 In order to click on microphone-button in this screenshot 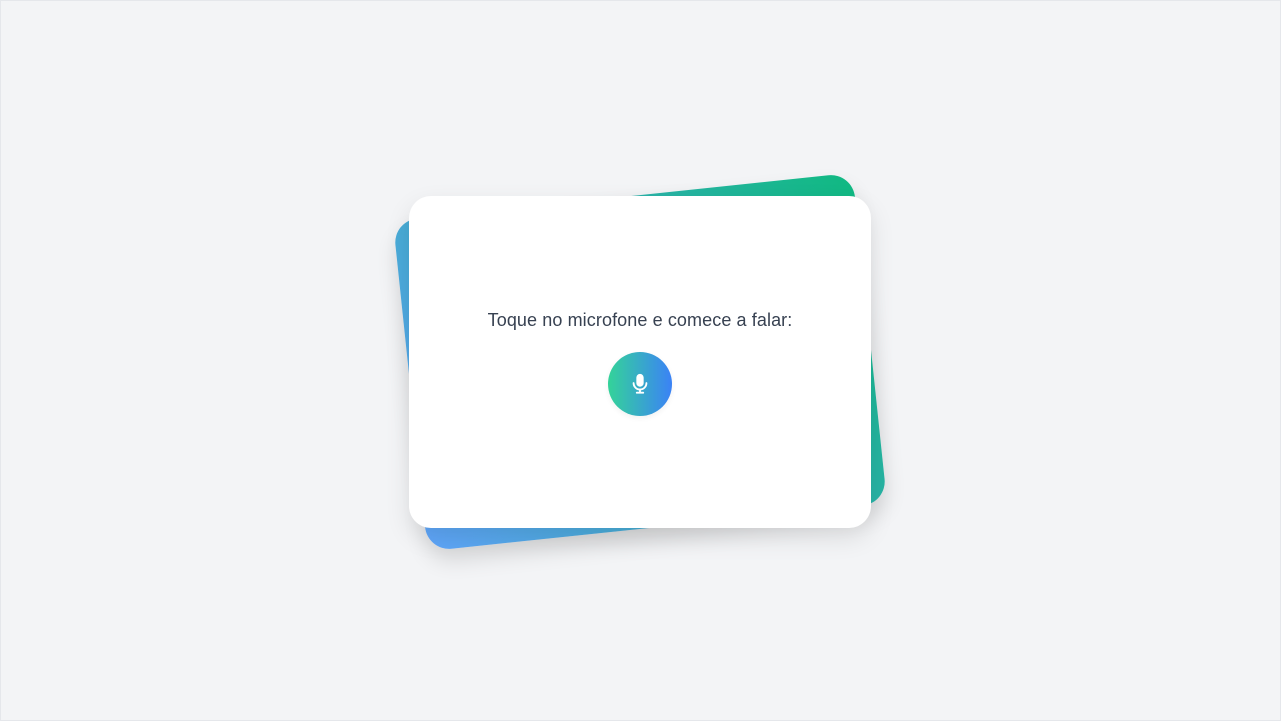, I will do `click(640, 384)`.